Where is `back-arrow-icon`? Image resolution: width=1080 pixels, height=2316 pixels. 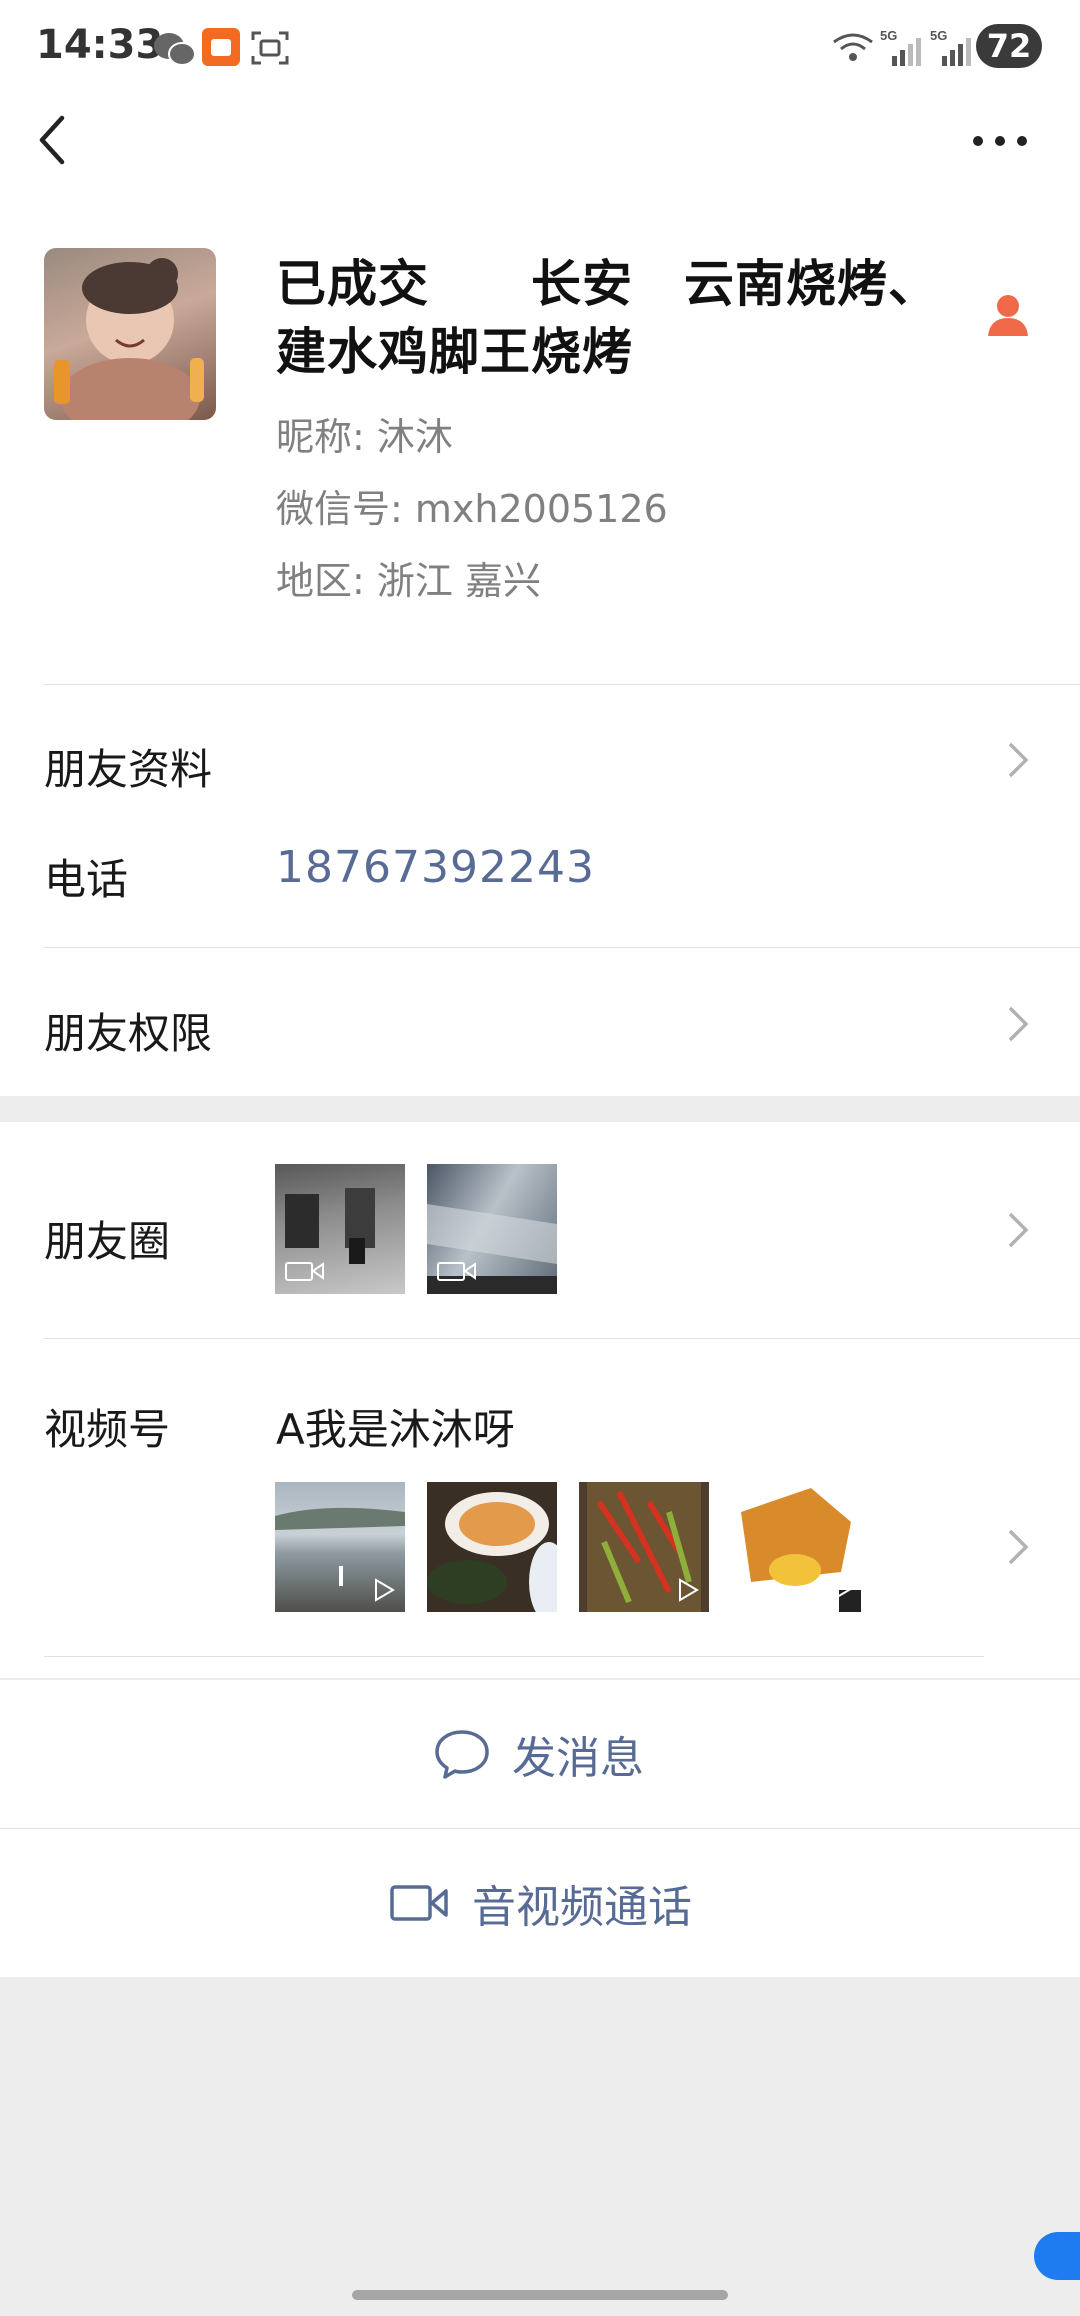
back-arrow-icon is located at coordinates (54, 140).